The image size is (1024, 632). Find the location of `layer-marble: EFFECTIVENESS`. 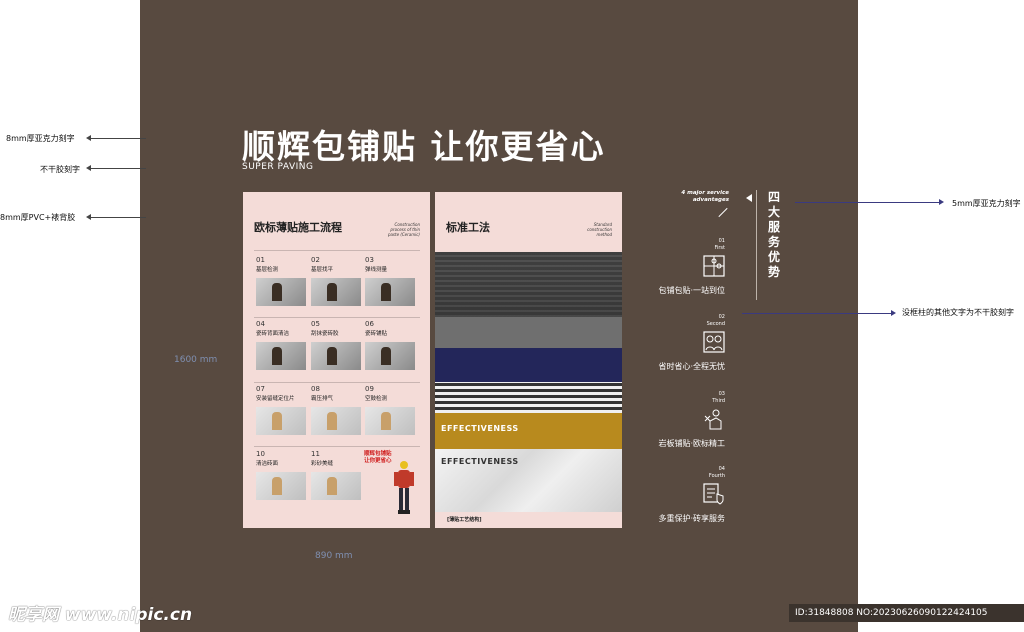

layer-marble: EFFECTIVENESS is located at coordinates (528, 480).